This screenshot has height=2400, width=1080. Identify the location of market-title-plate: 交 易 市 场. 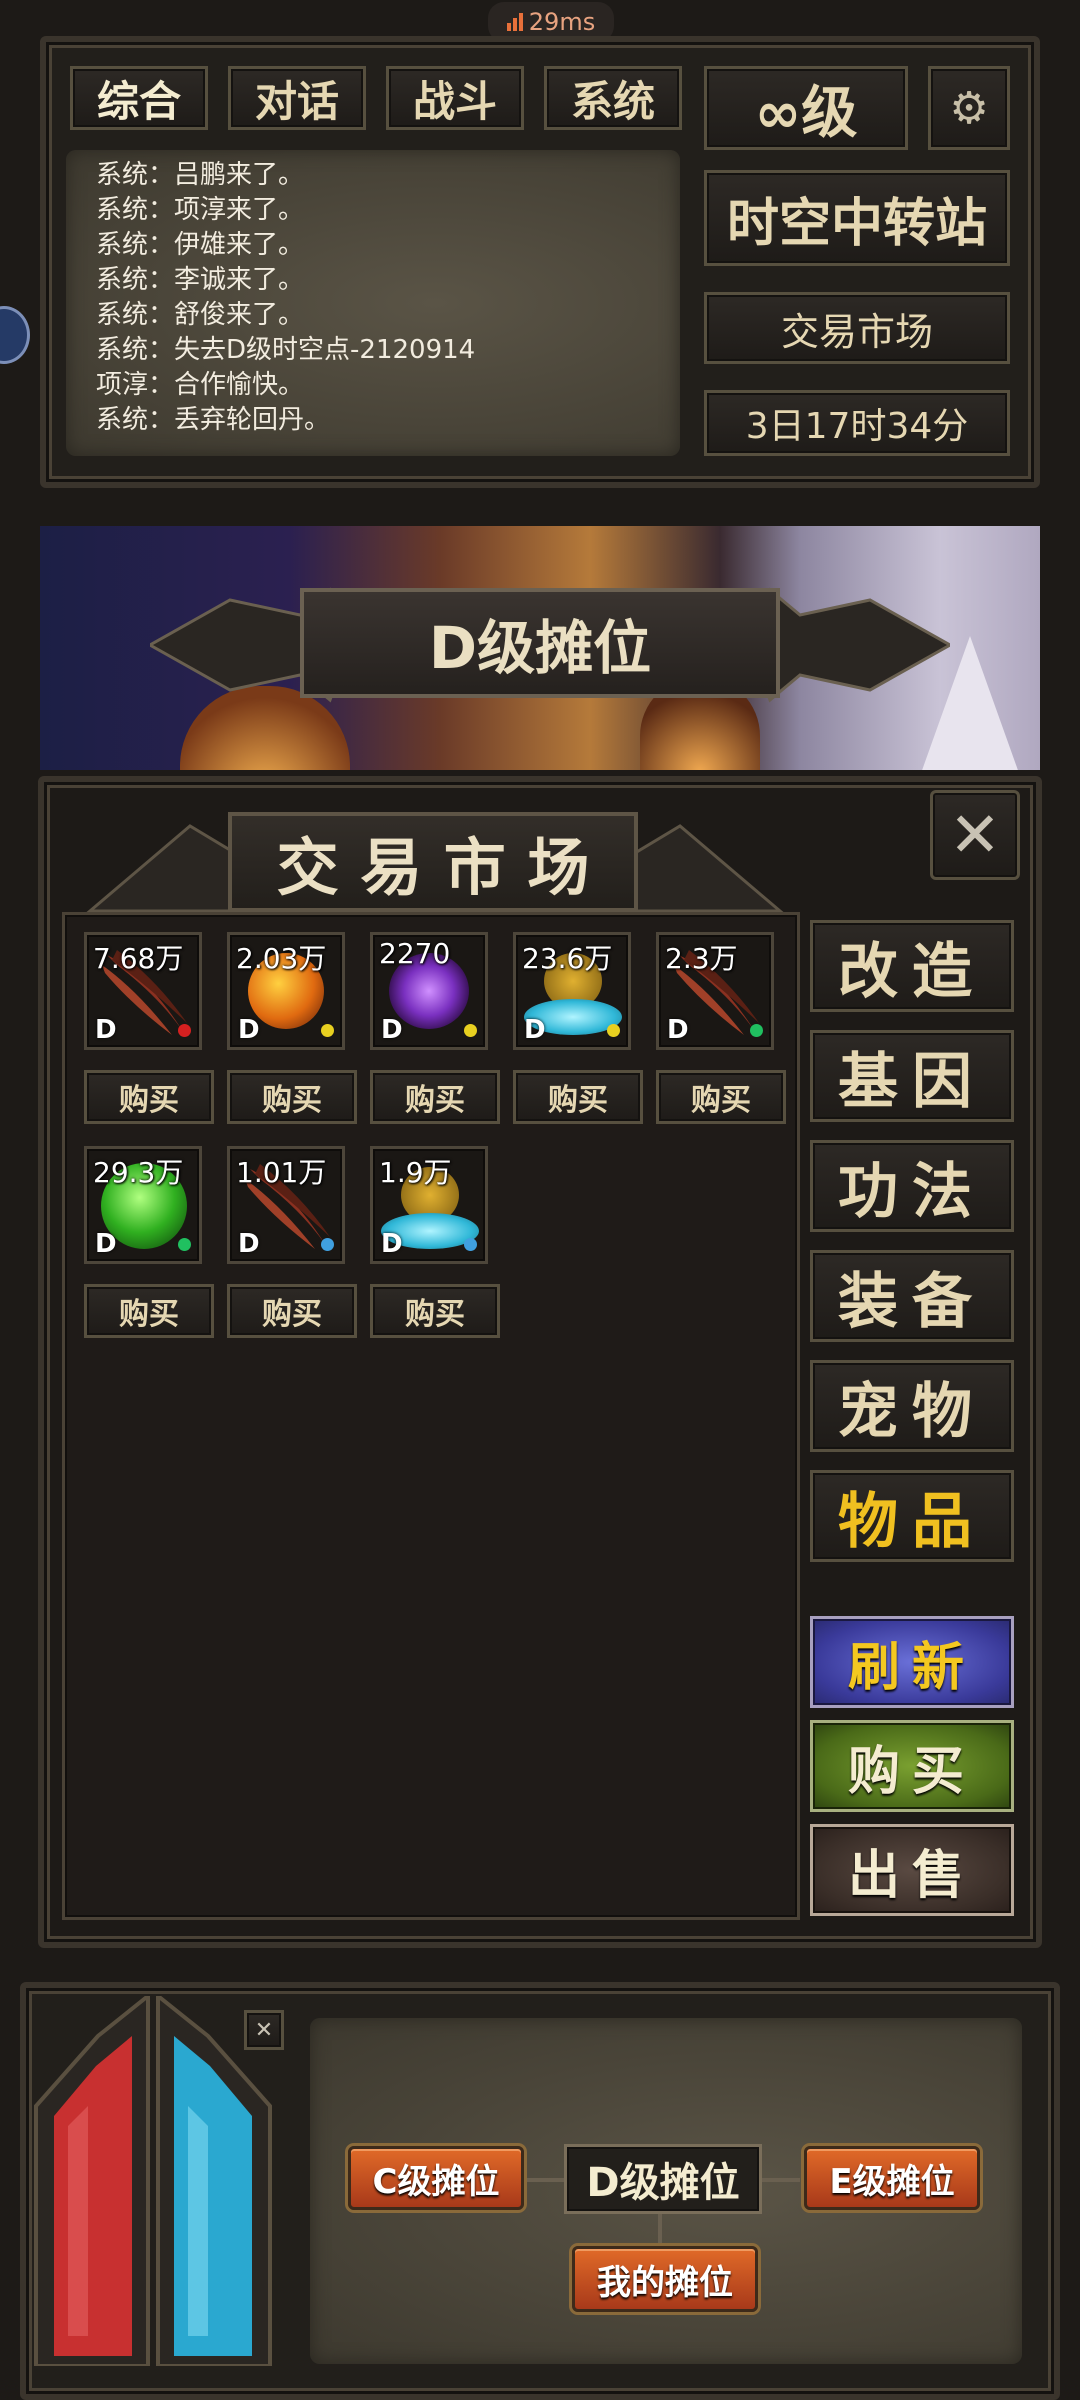
(433, 862).